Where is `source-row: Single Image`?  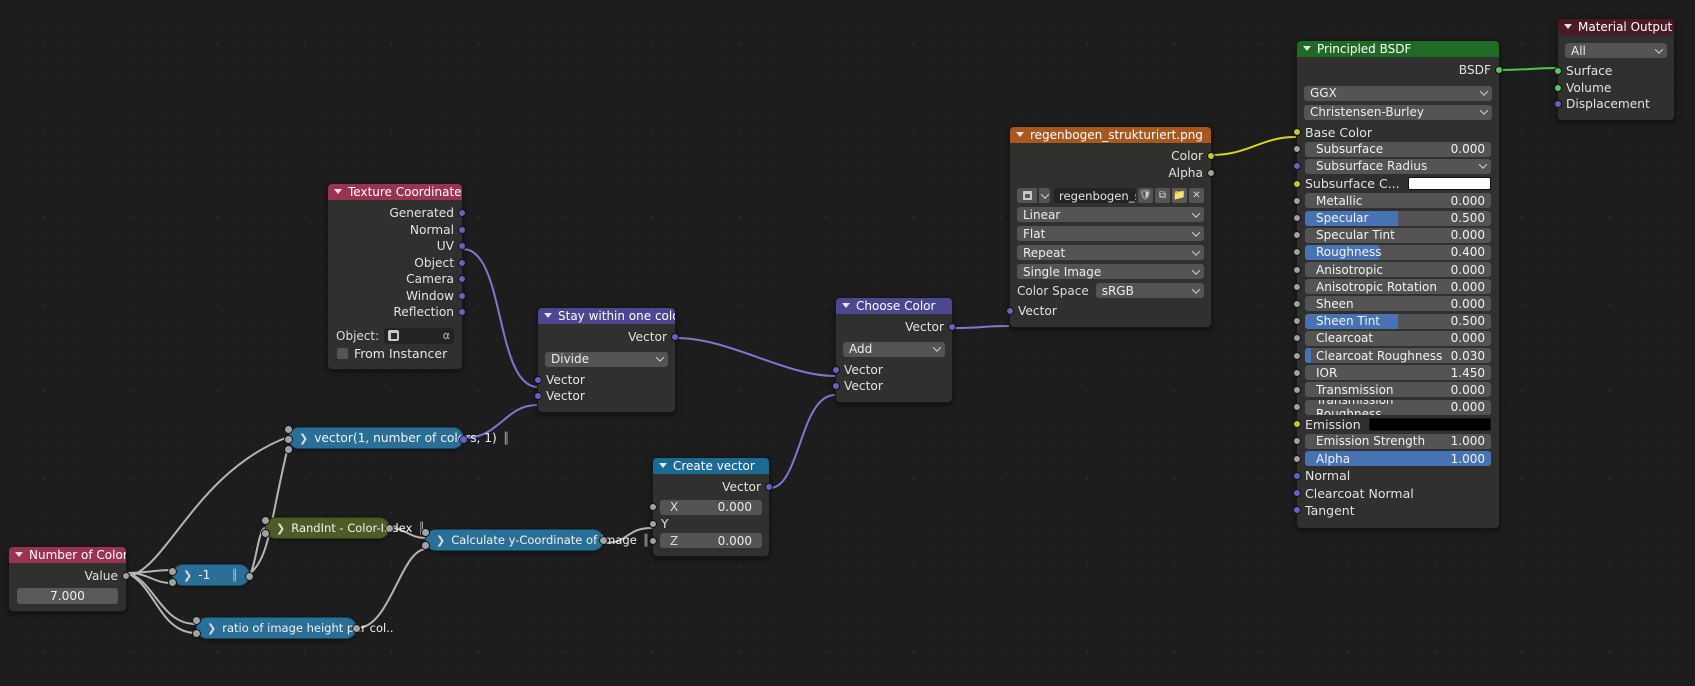
source-row: Single Image is located at coordinates (1110, 271).